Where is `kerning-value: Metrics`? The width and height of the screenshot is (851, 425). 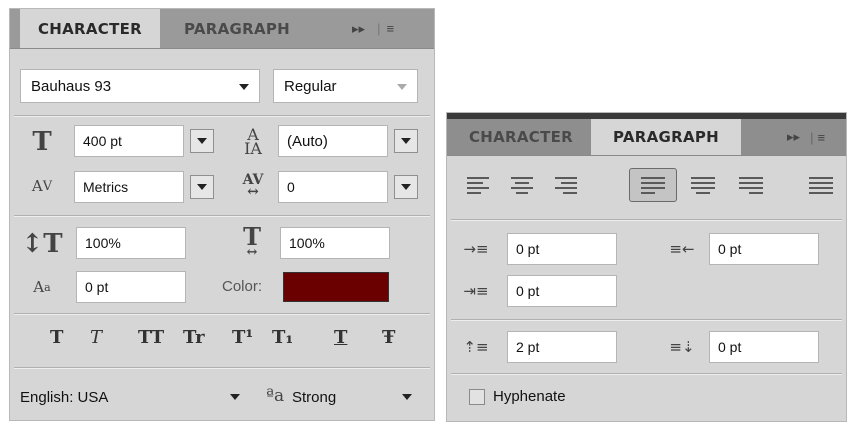 kerning-value: Metrics is located at coordinates (106, 187).